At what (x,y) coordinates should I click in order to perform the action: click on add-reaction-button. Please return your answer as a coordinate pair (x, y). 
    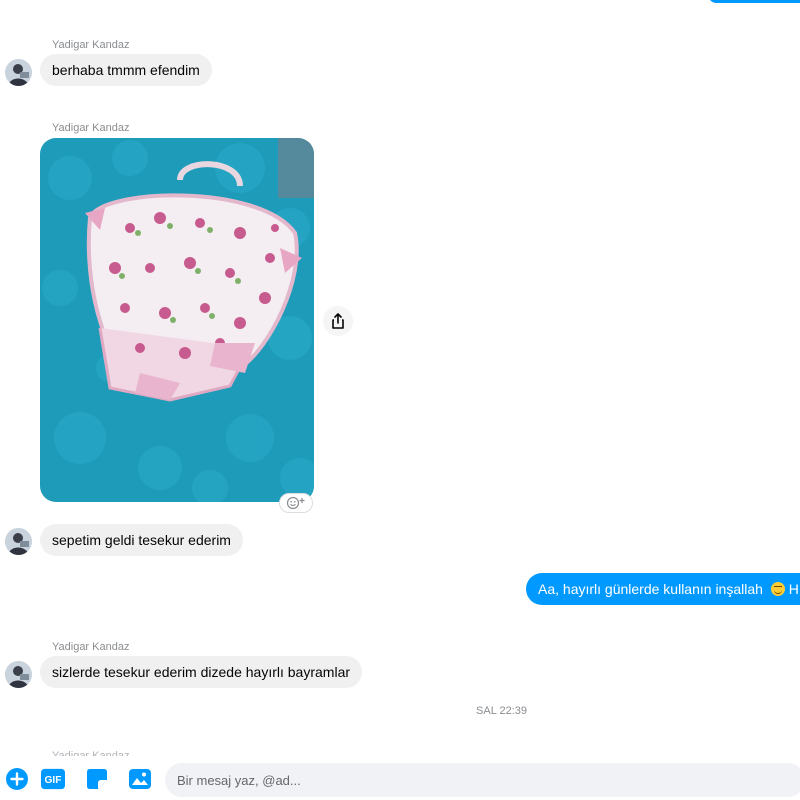
    Looking at the image, I should click on (296, 503).